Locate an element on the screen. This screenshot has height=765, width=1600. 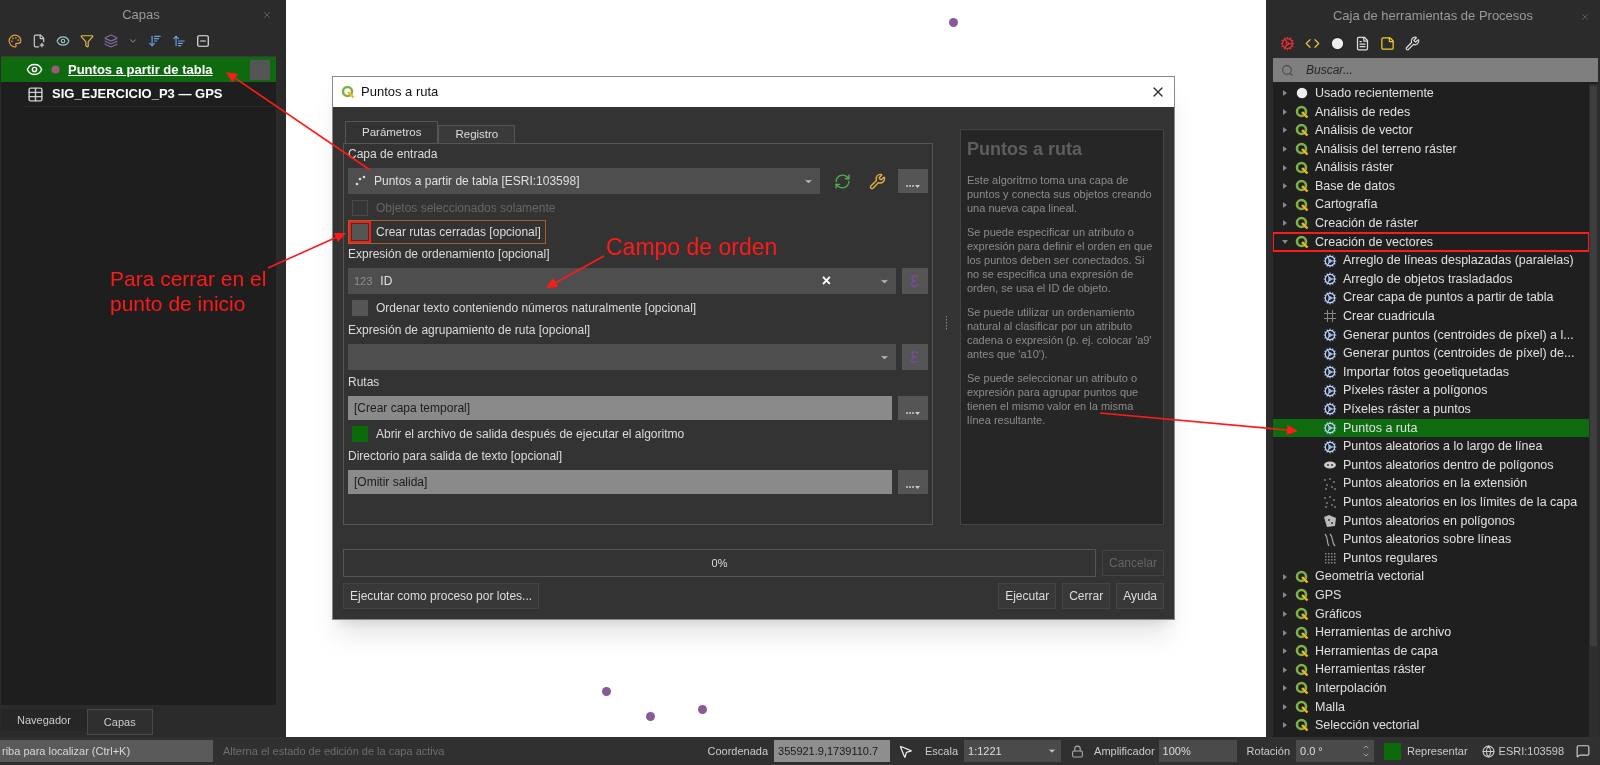
edit-icon is located at coordinates (1387, 43).